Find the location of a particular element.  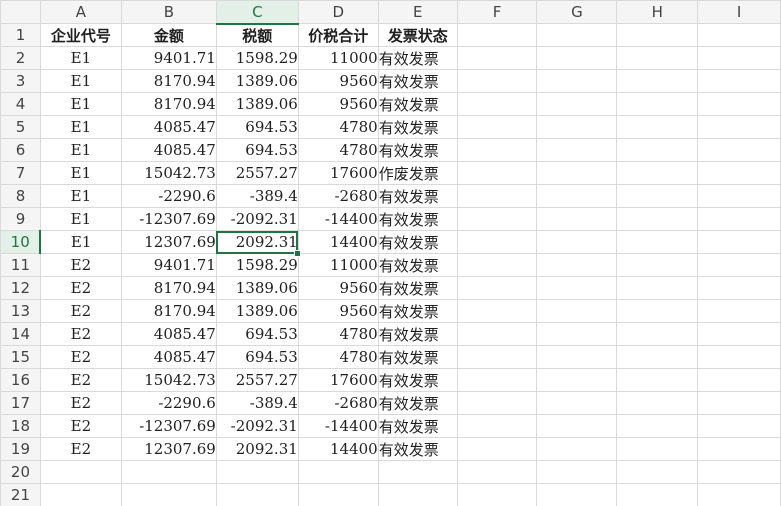

cell-d3: 9560 is located at coordinates (338, 81).